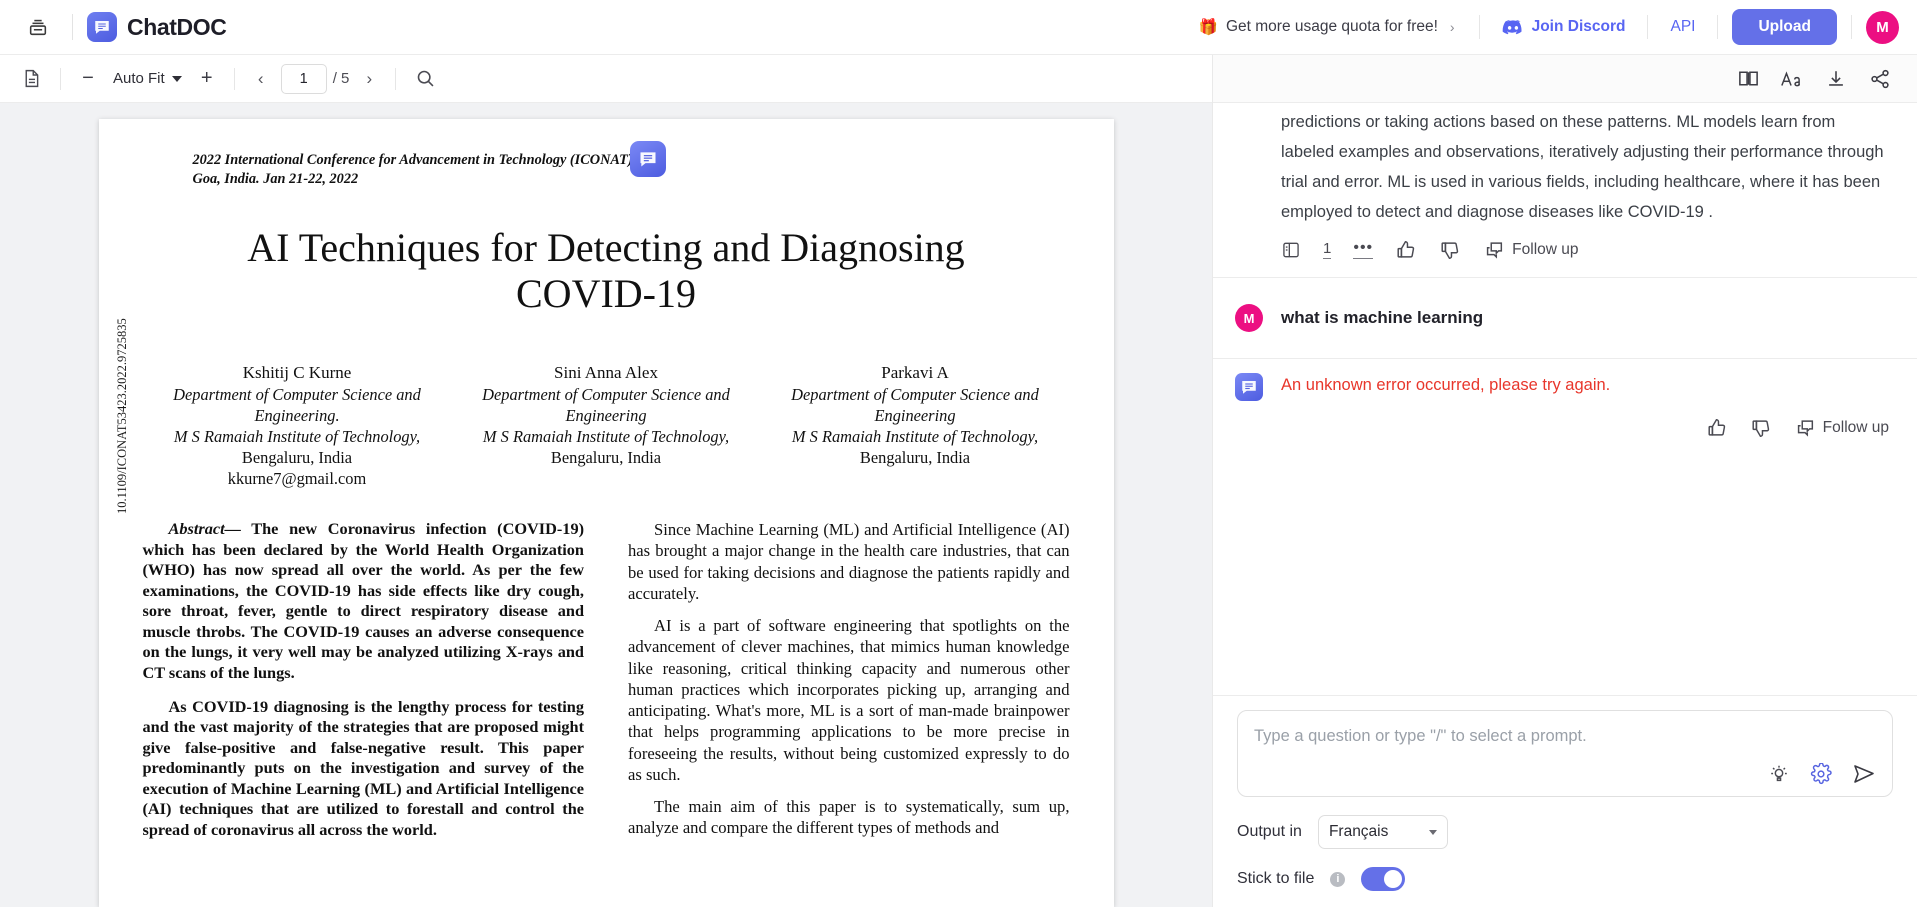 This screenshot has height=907, width=1917. Describe the element at coordinates (425, 79) in the screenshot. I see `search-icon` at that location.